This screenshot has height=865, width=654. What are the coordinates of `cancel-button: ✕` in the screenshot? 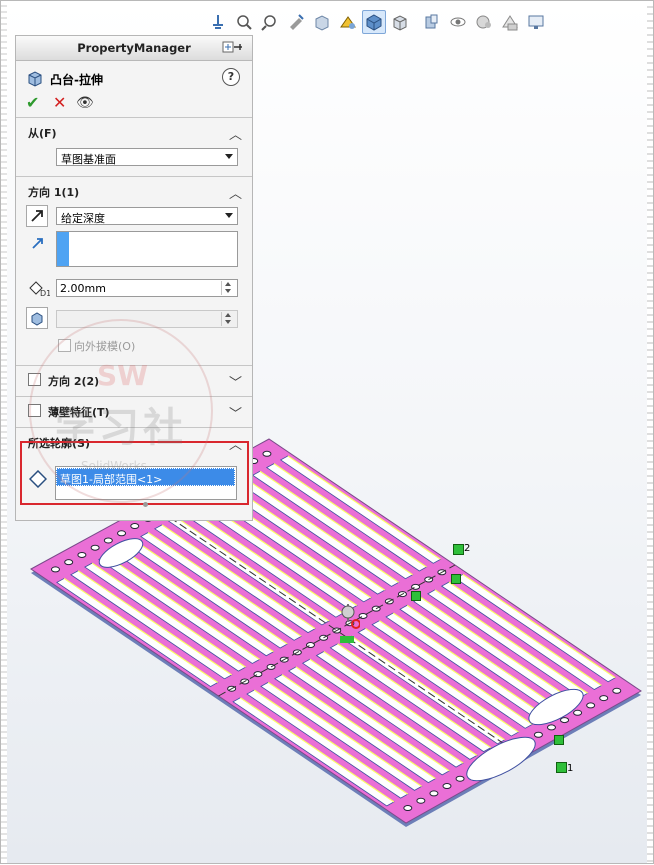 It's located at (59, 103).